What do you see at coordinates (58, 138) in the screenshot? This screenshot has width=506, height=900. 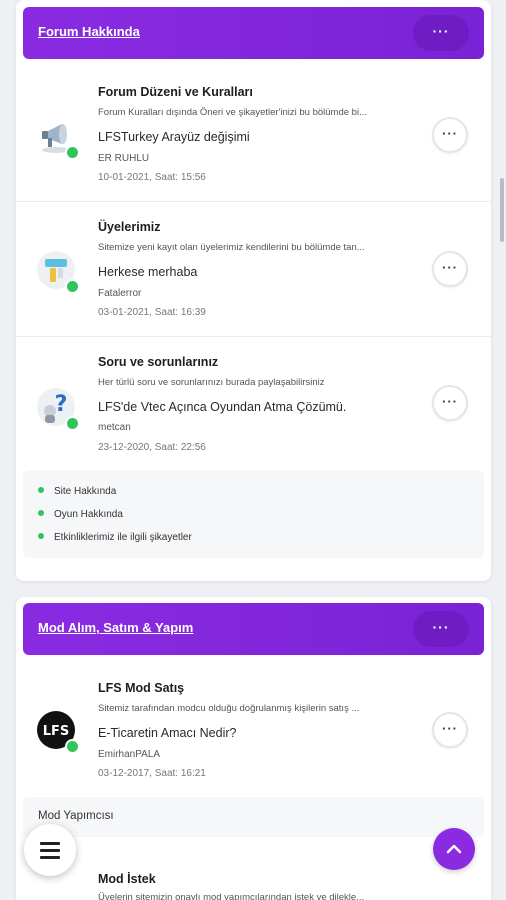 I see `megaphone-icon` at bounding box center [58, 138].